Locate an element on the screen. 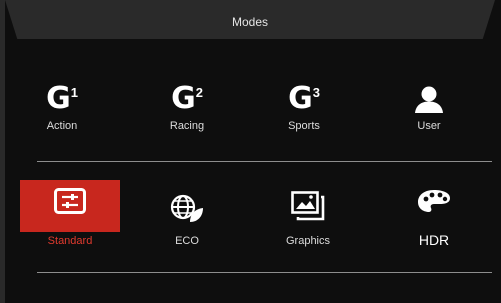 The width and height of the screenshot is (501, 303). images-icon is located at coordinates (308, 206).